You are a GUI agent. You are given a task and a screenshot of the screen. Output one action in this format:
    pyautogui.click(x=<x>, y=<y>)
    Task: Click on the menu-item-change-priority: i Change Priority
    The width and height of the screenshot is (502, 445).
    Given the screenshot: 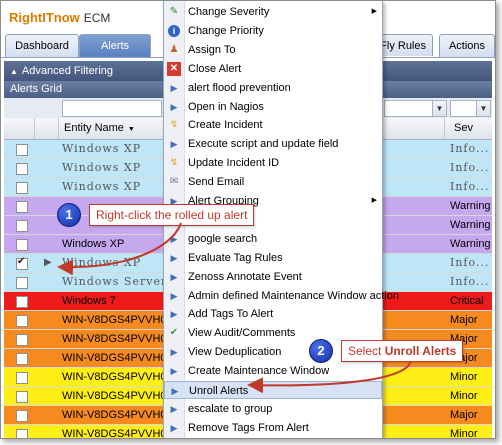 What is the action you would take?
    pyautogui.click(x=273, y=31)
    